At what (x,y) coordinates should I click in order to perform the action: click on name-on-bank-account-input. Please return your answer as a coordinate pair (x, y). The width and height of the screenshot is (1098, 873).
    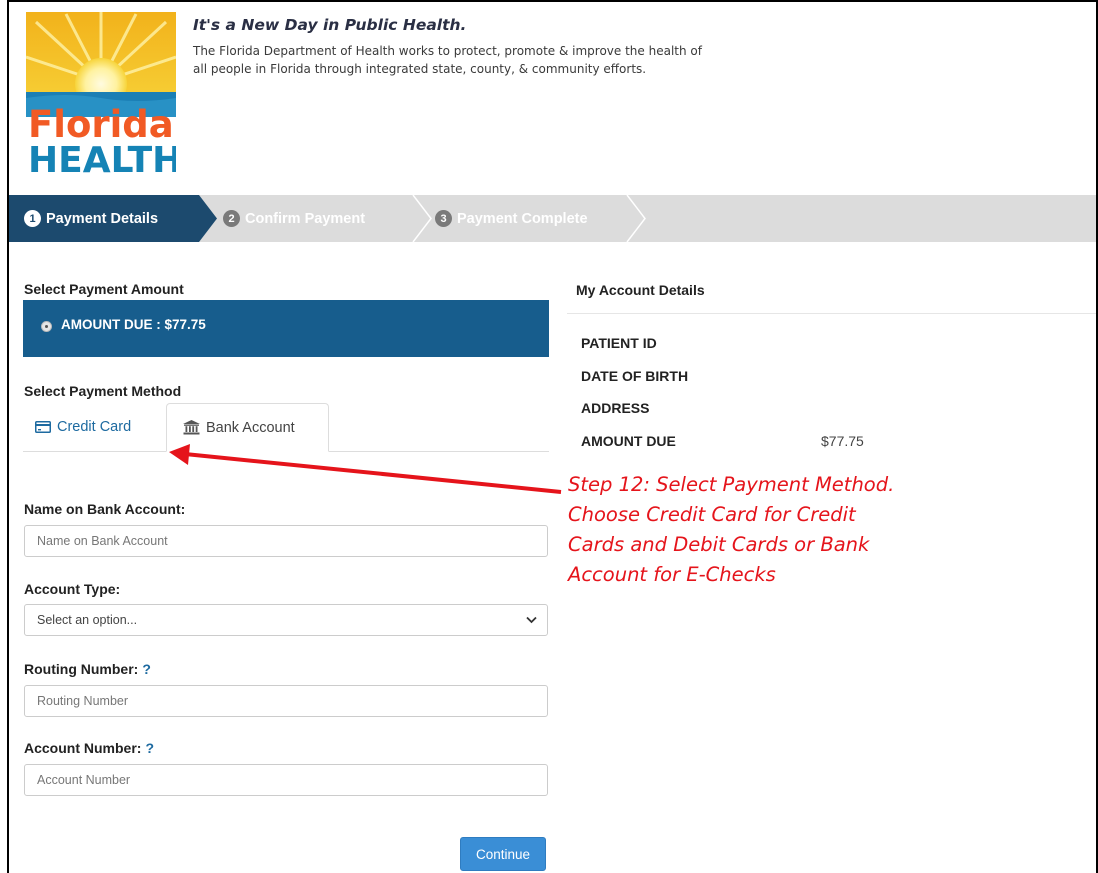
    Looking at the image, I should click on (286, 541).